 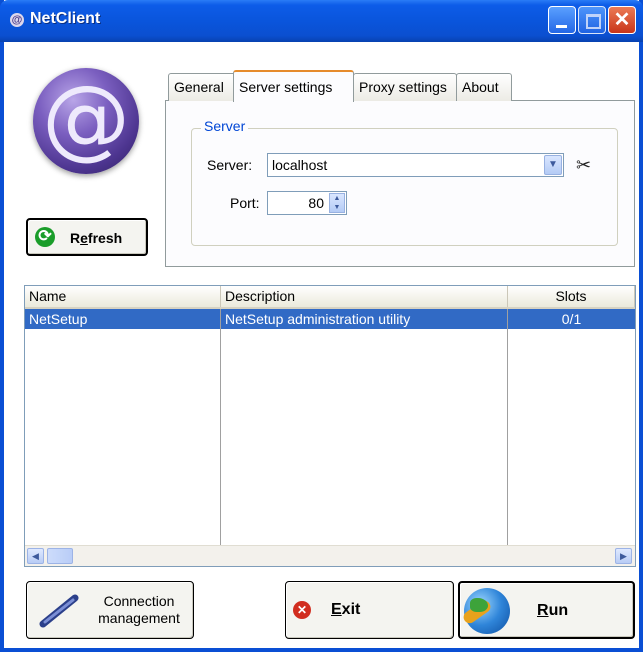 What do you see at coordinates (415, 165) in the screenshot?
I see `server-combobox: localhost ▼` at bounding box center [415, 165].